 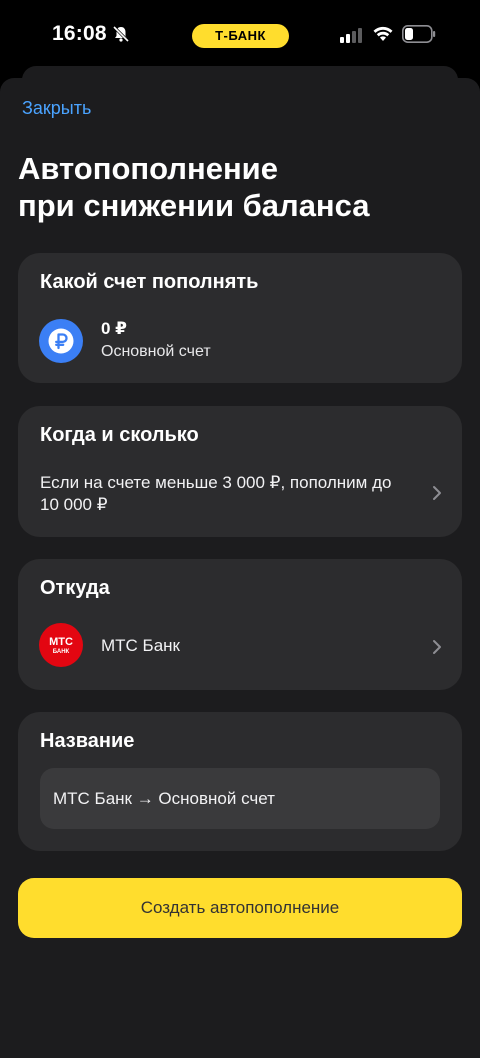 I want to click on source-card: Откуда МТС БАНК МТС Банк, so click(x=240, y=624).